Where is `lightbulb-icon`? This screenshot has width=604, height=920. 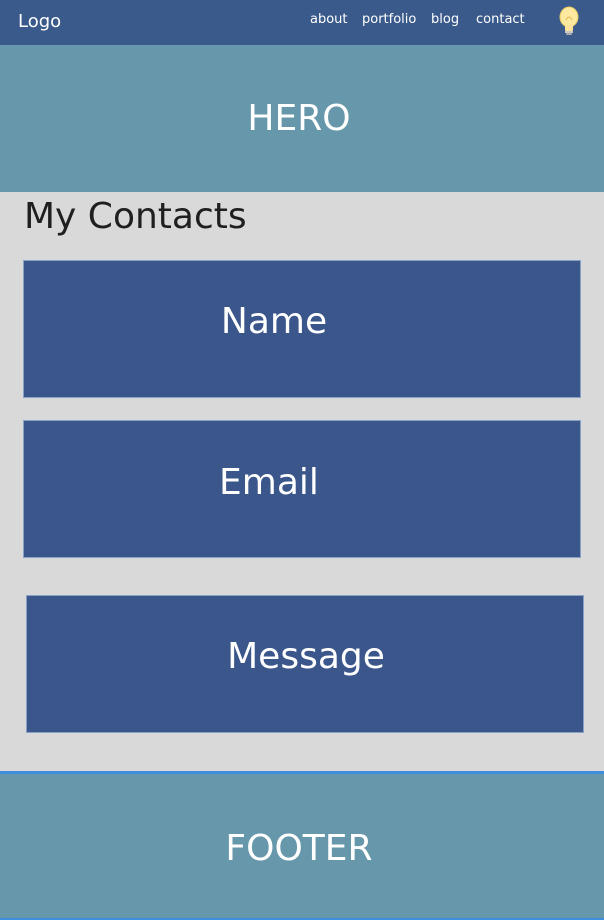 lightbulb-icon is located at coordinates (569, 22).